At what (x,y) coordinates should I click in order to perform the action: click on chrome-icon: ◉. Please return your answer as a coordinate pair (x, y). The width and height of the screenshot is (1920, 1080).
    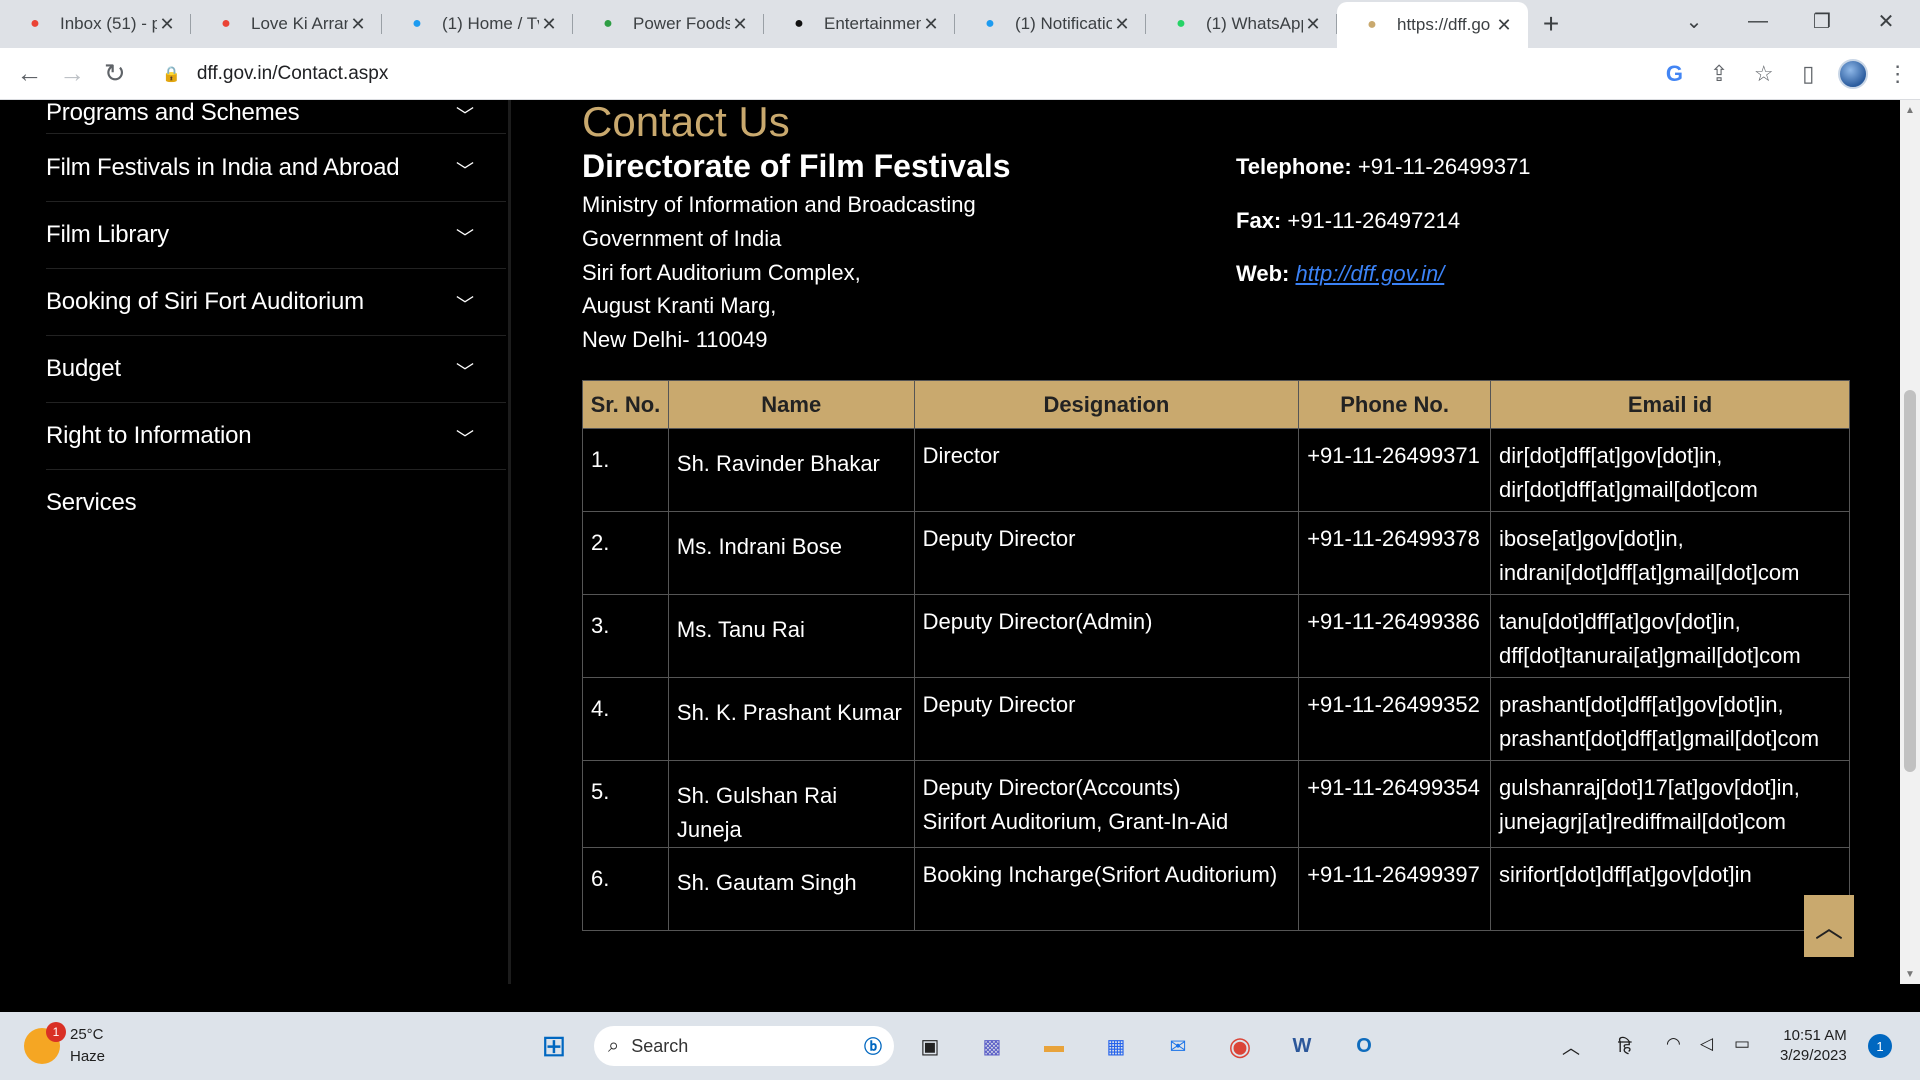
    Looking at the image, I should click on (1240, 1046).